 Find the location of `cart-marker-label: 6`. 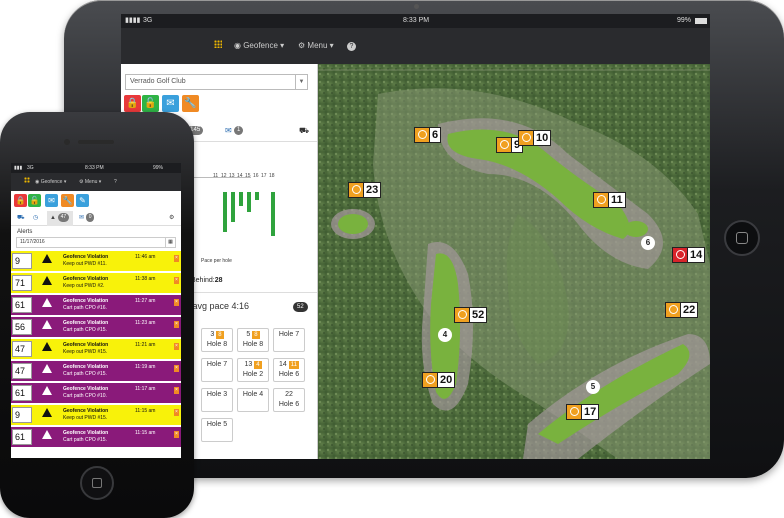

cart-marker-label: 6 is located at coordinates (435, 135).